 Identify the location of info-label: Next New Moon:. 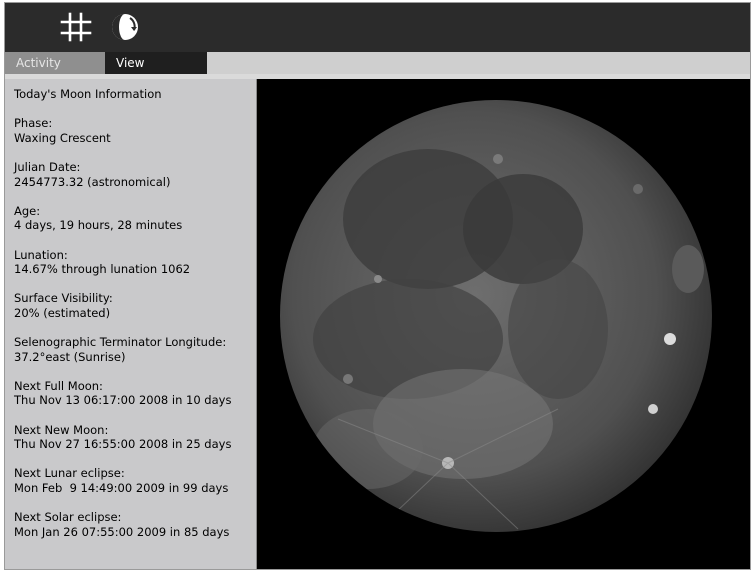
(61, 429).